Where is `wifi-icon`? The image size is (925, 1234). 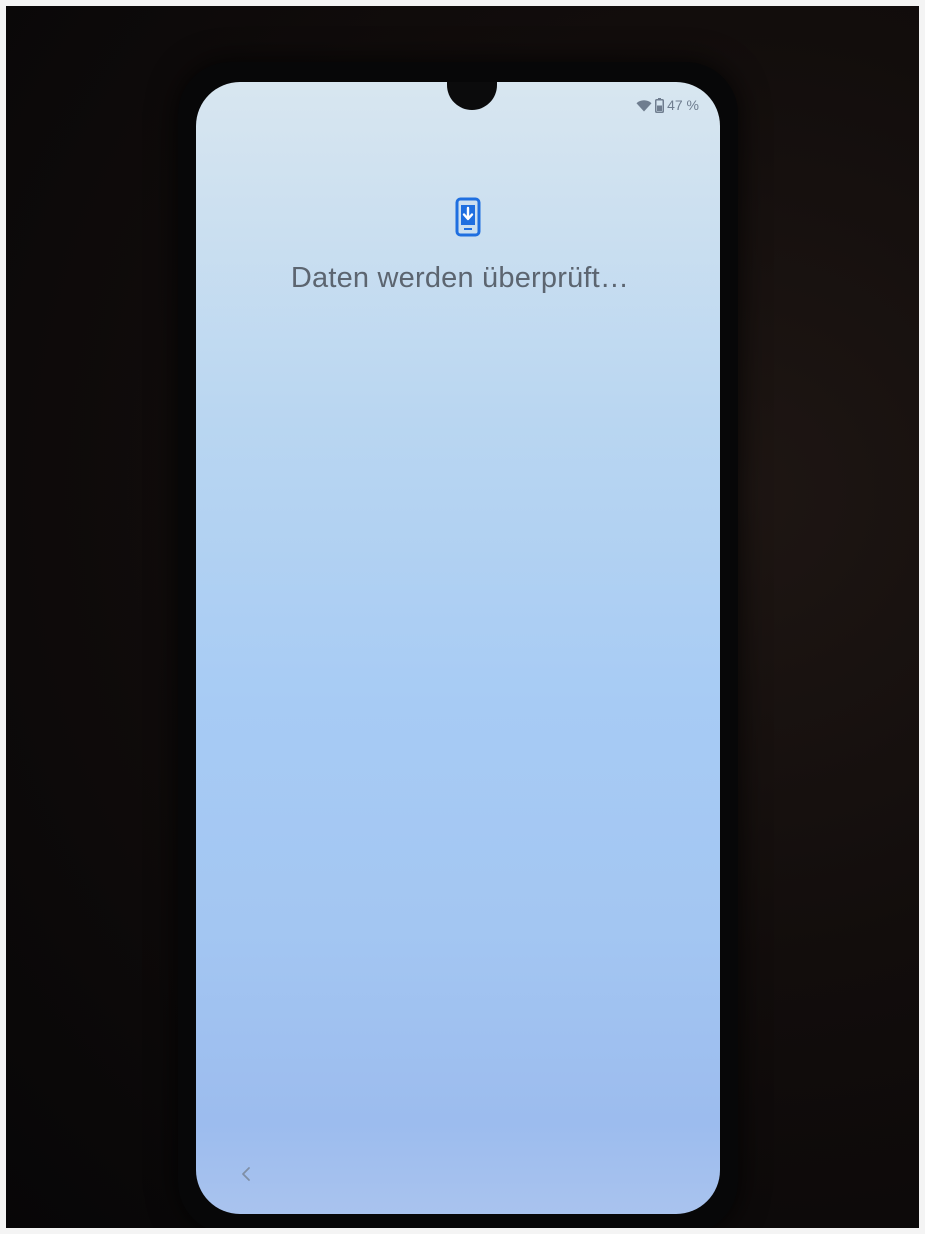
wifi-icon is located at coordinates (644, 105).